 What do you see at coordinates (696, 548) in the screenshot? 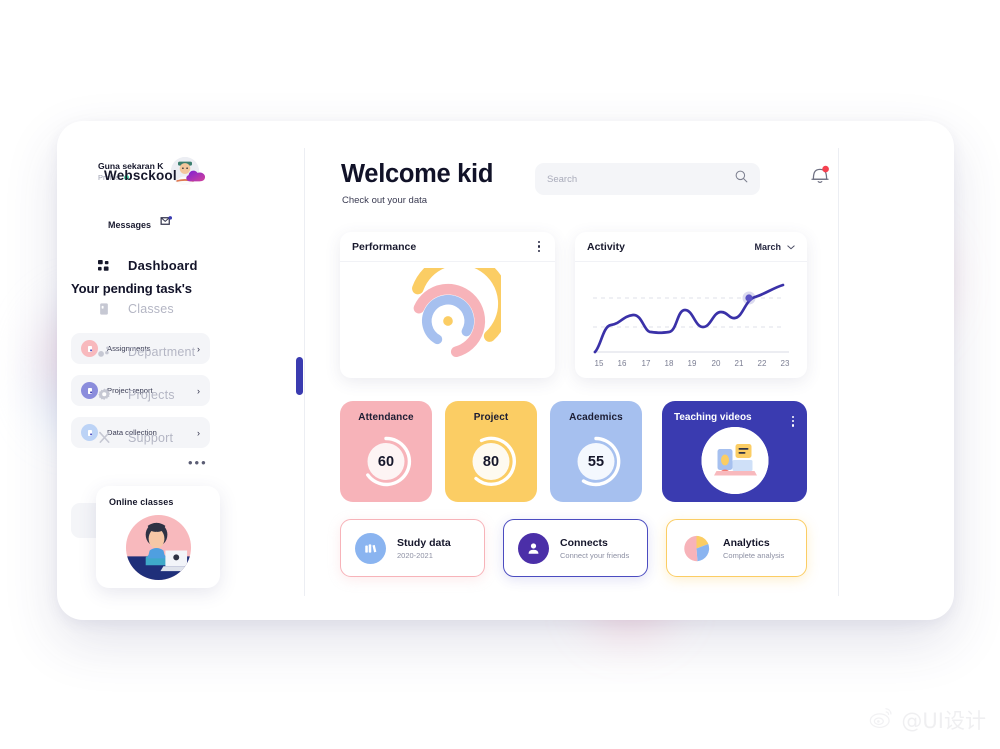
I see `pie-chart-icon` at bounding box center [696, 548].